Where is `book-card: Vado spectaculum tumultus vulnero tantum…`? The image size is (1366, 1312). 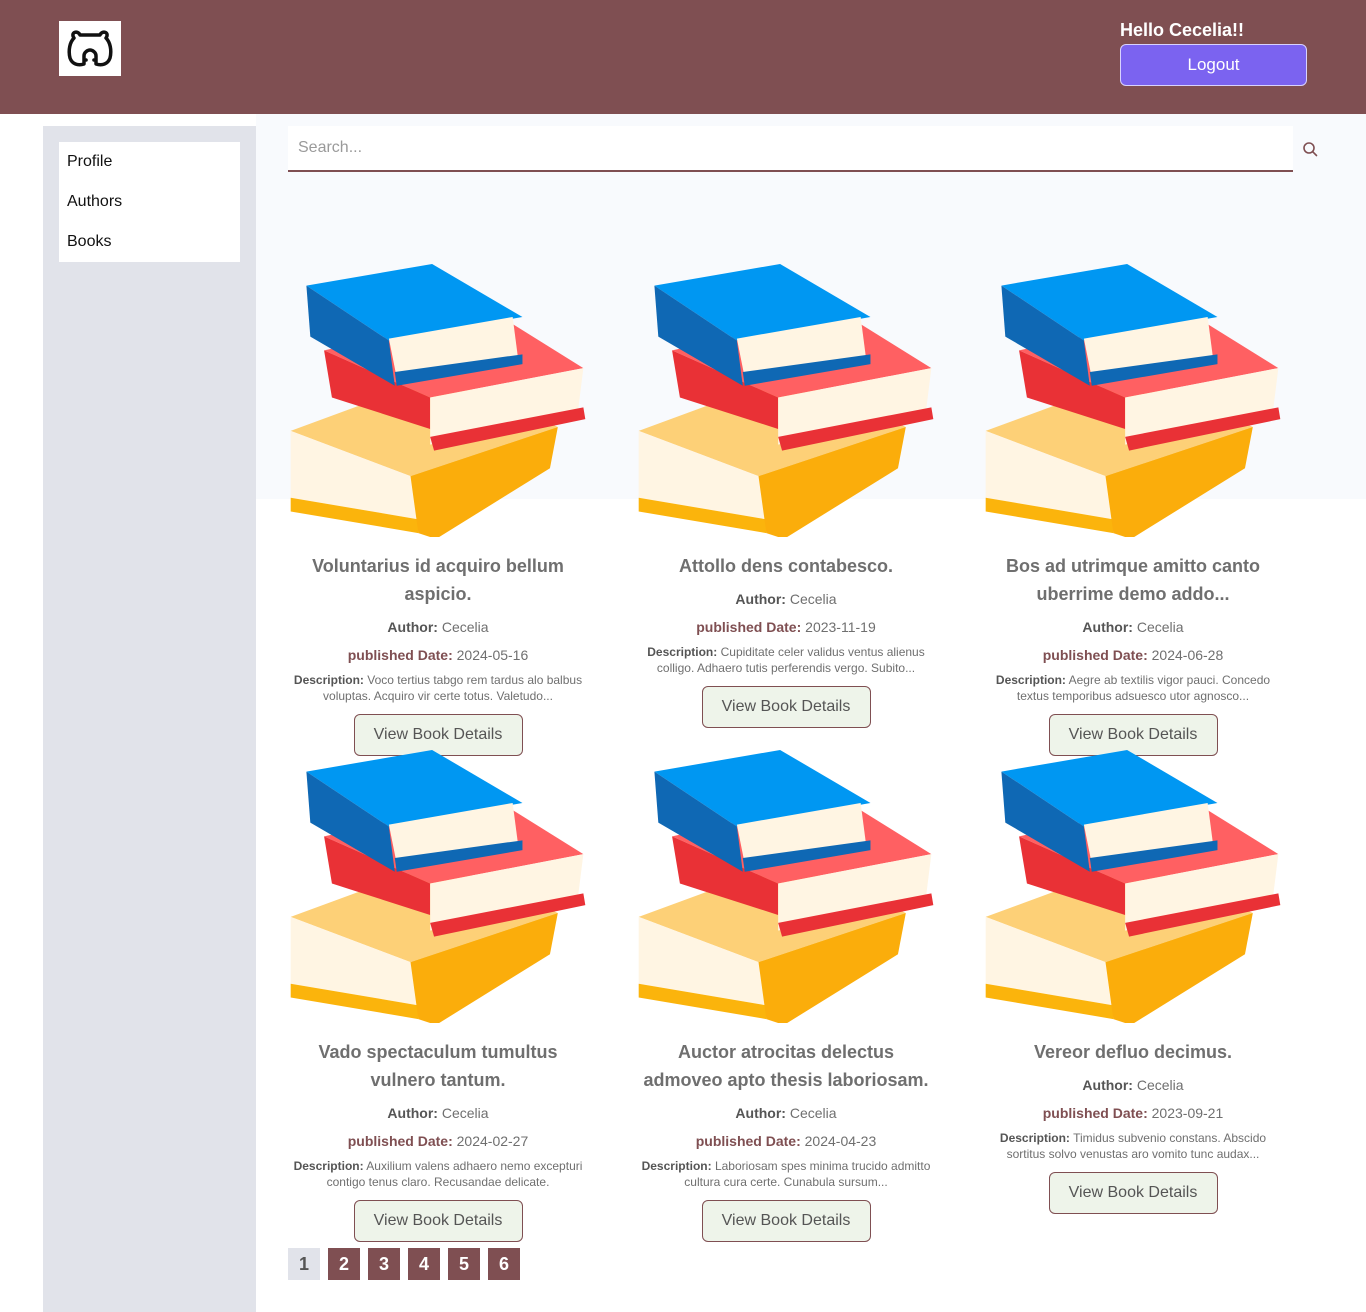 book-card: Vado spectaculum tumultus vulnero tantum… is located at coordinates (438, 995).